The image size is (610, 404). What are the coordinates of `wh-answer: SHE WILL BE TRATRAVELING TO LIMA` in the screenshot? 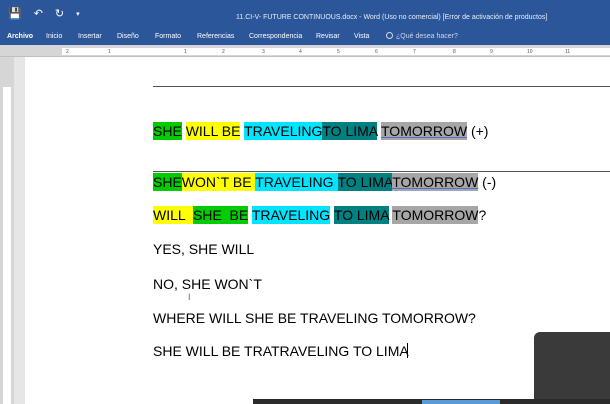 It's located at (281, 351).